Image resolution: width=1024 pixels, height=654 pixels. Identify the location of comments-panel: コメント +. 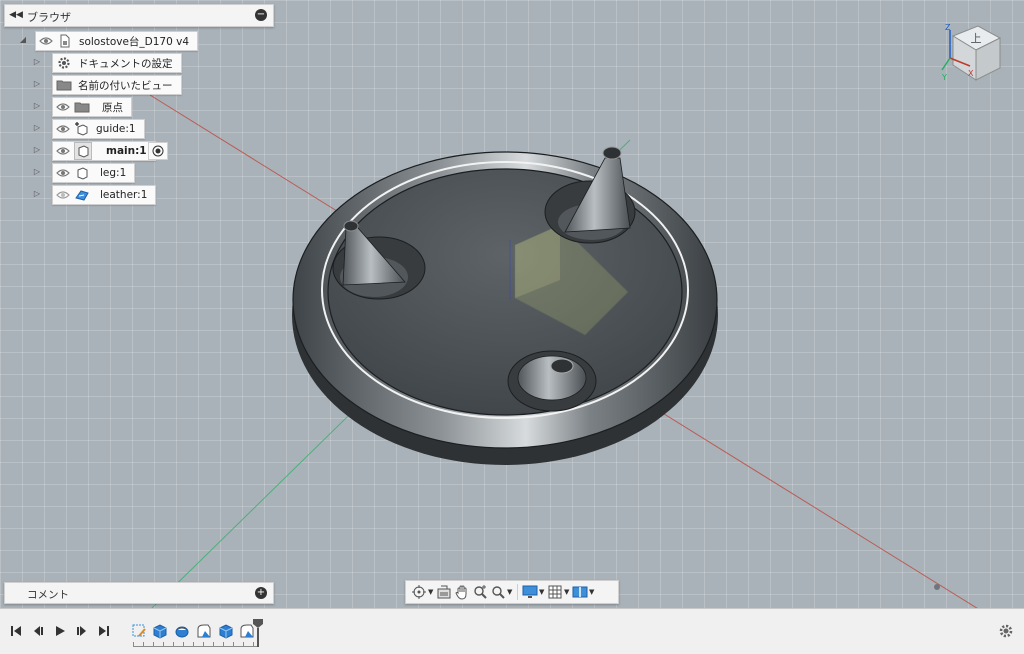
(139, 593).